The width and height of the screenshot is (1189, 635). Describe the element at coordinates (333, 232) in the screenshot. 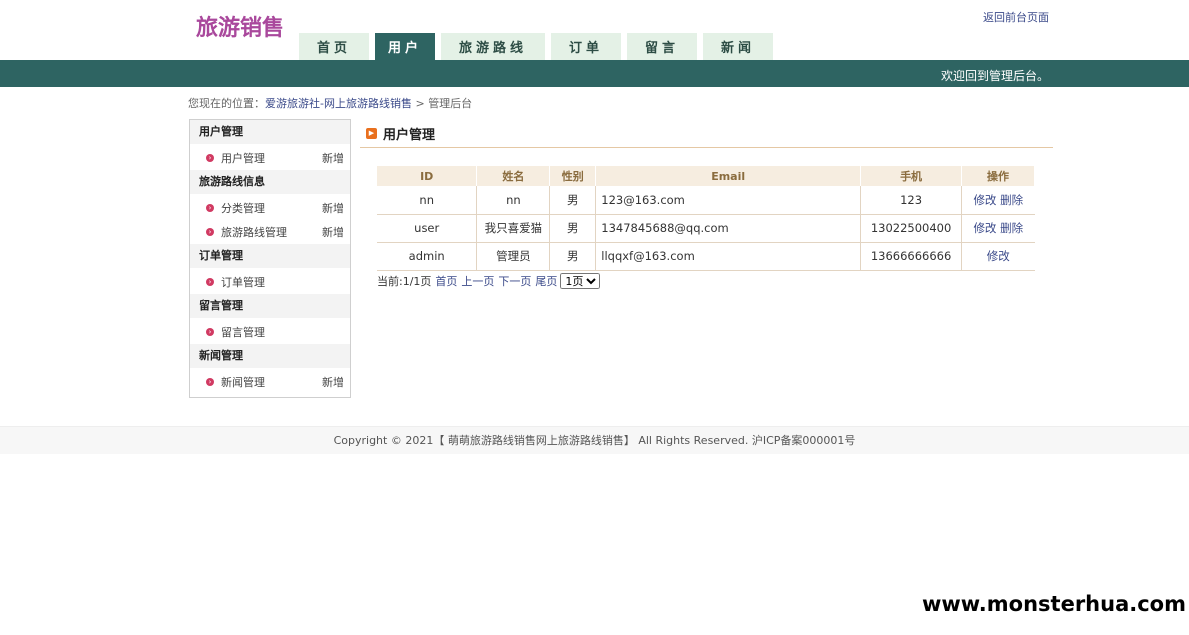

I see `sidebar-add-route: 新增` at that location.